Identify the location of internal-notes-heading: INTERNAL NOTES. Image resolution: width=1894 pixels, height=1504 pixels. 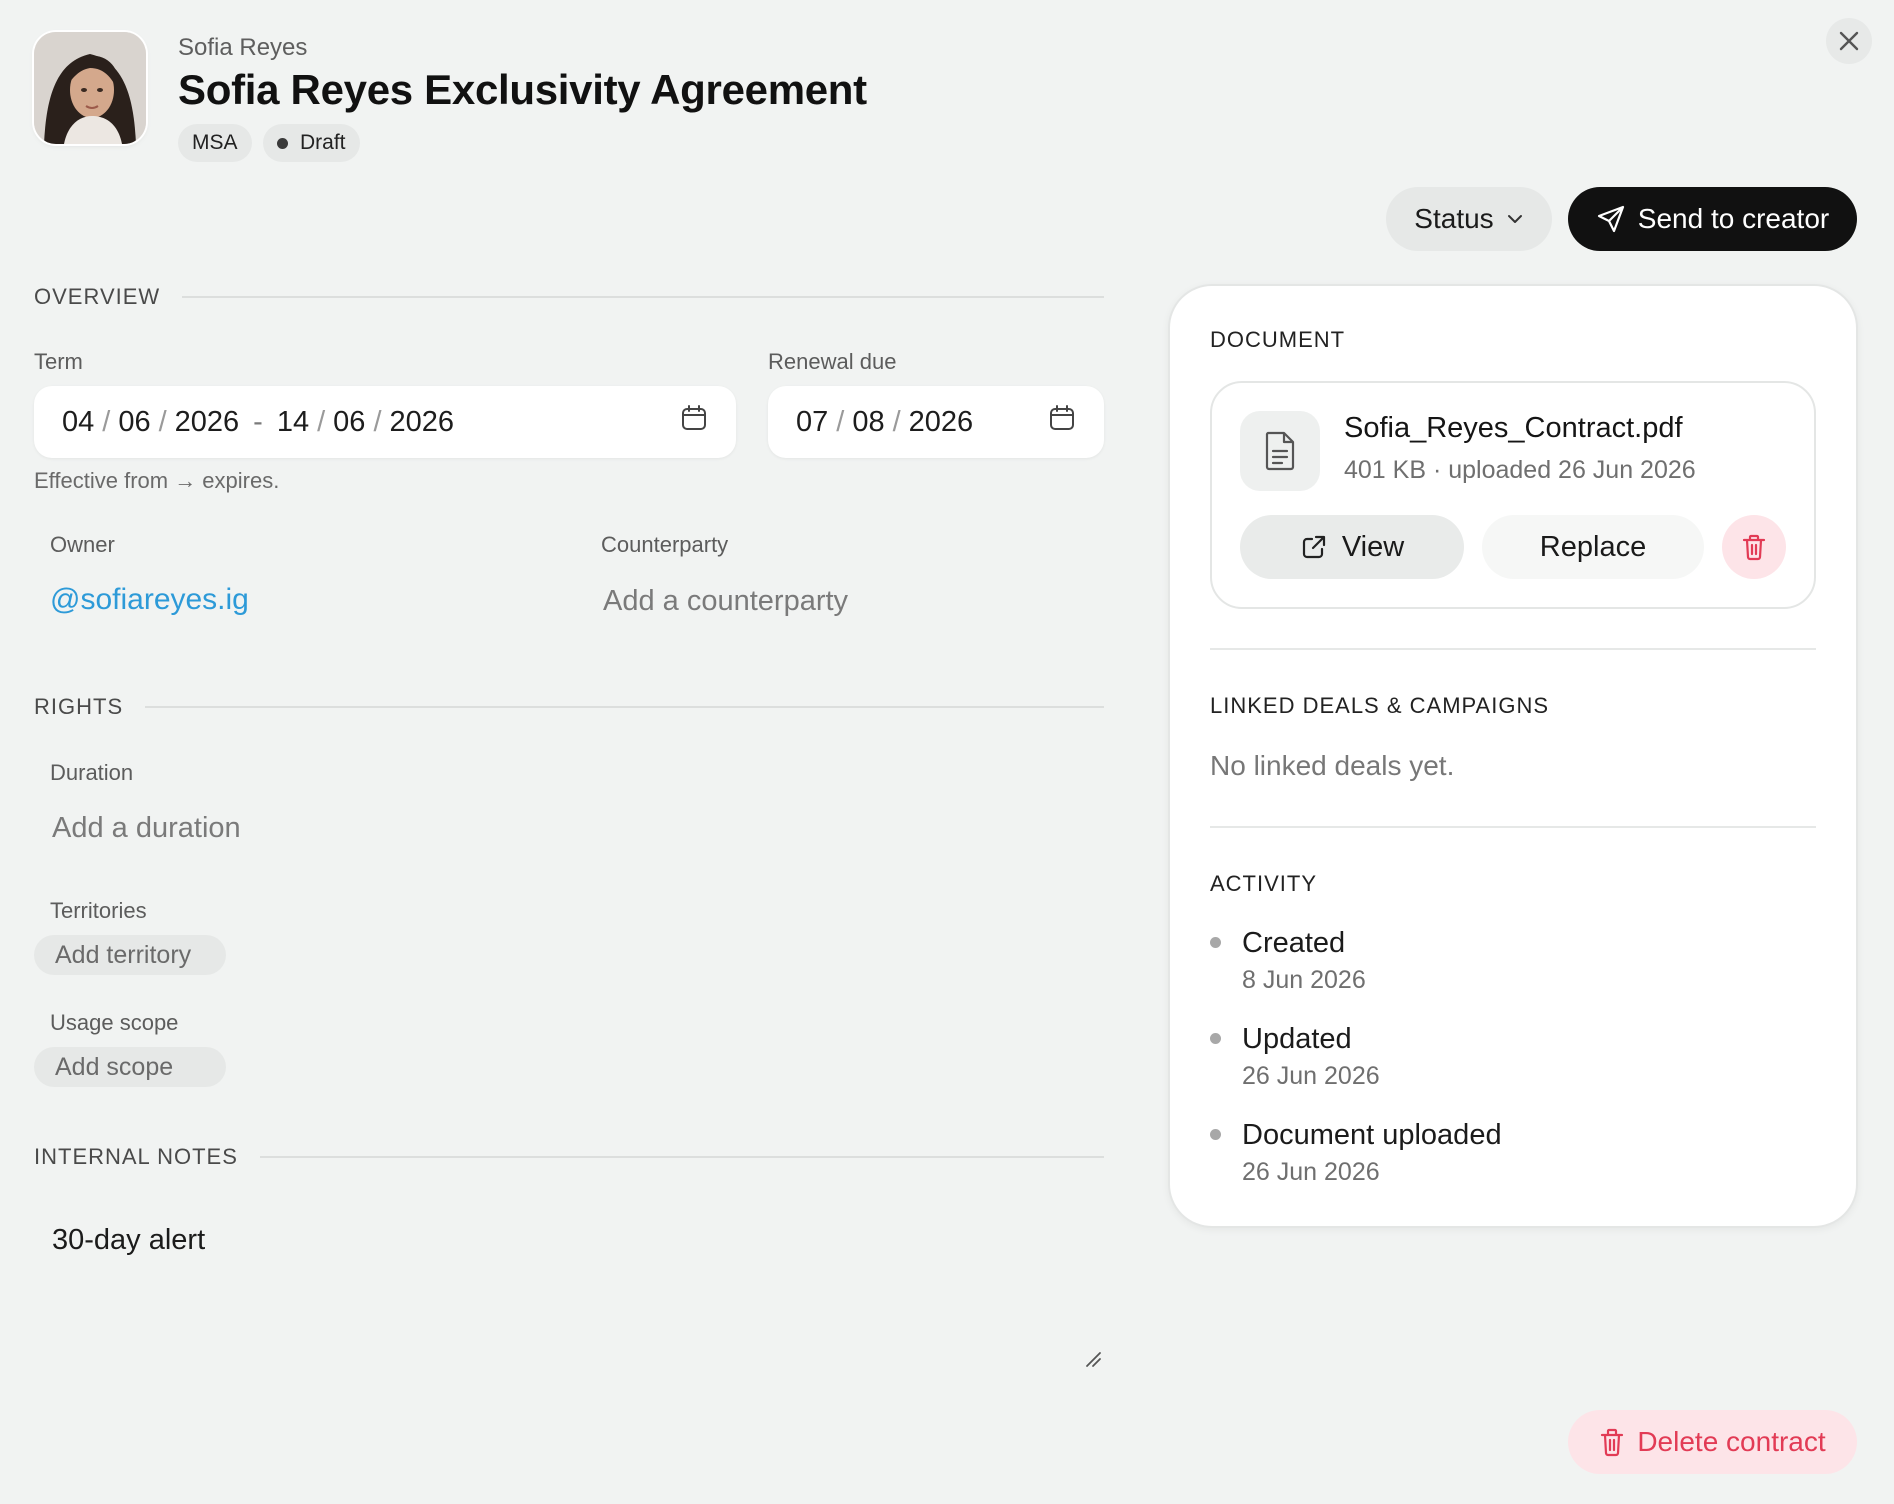
(136, 1156).